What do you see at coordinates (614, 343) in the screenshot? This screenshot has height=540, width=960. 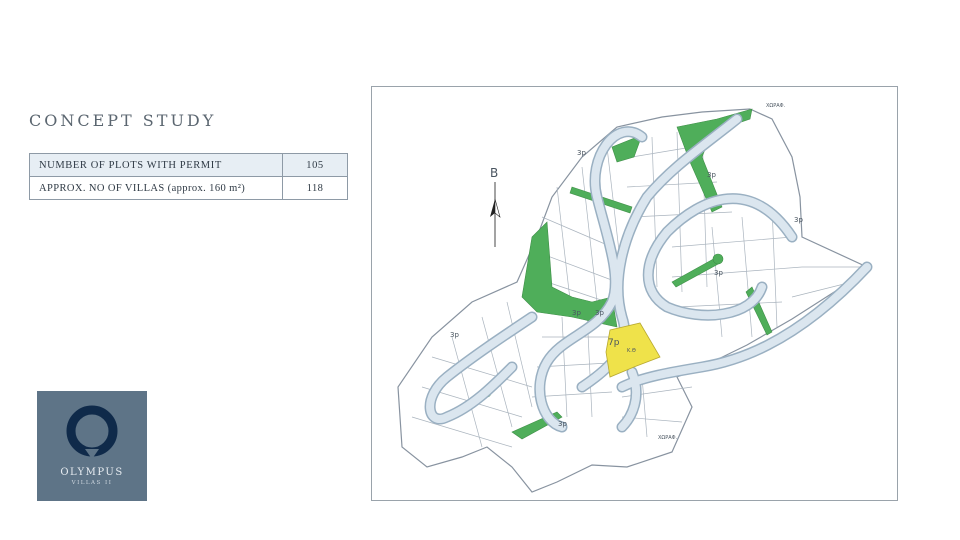 I see `map-label: 7p` at bounding box center [614, 343].